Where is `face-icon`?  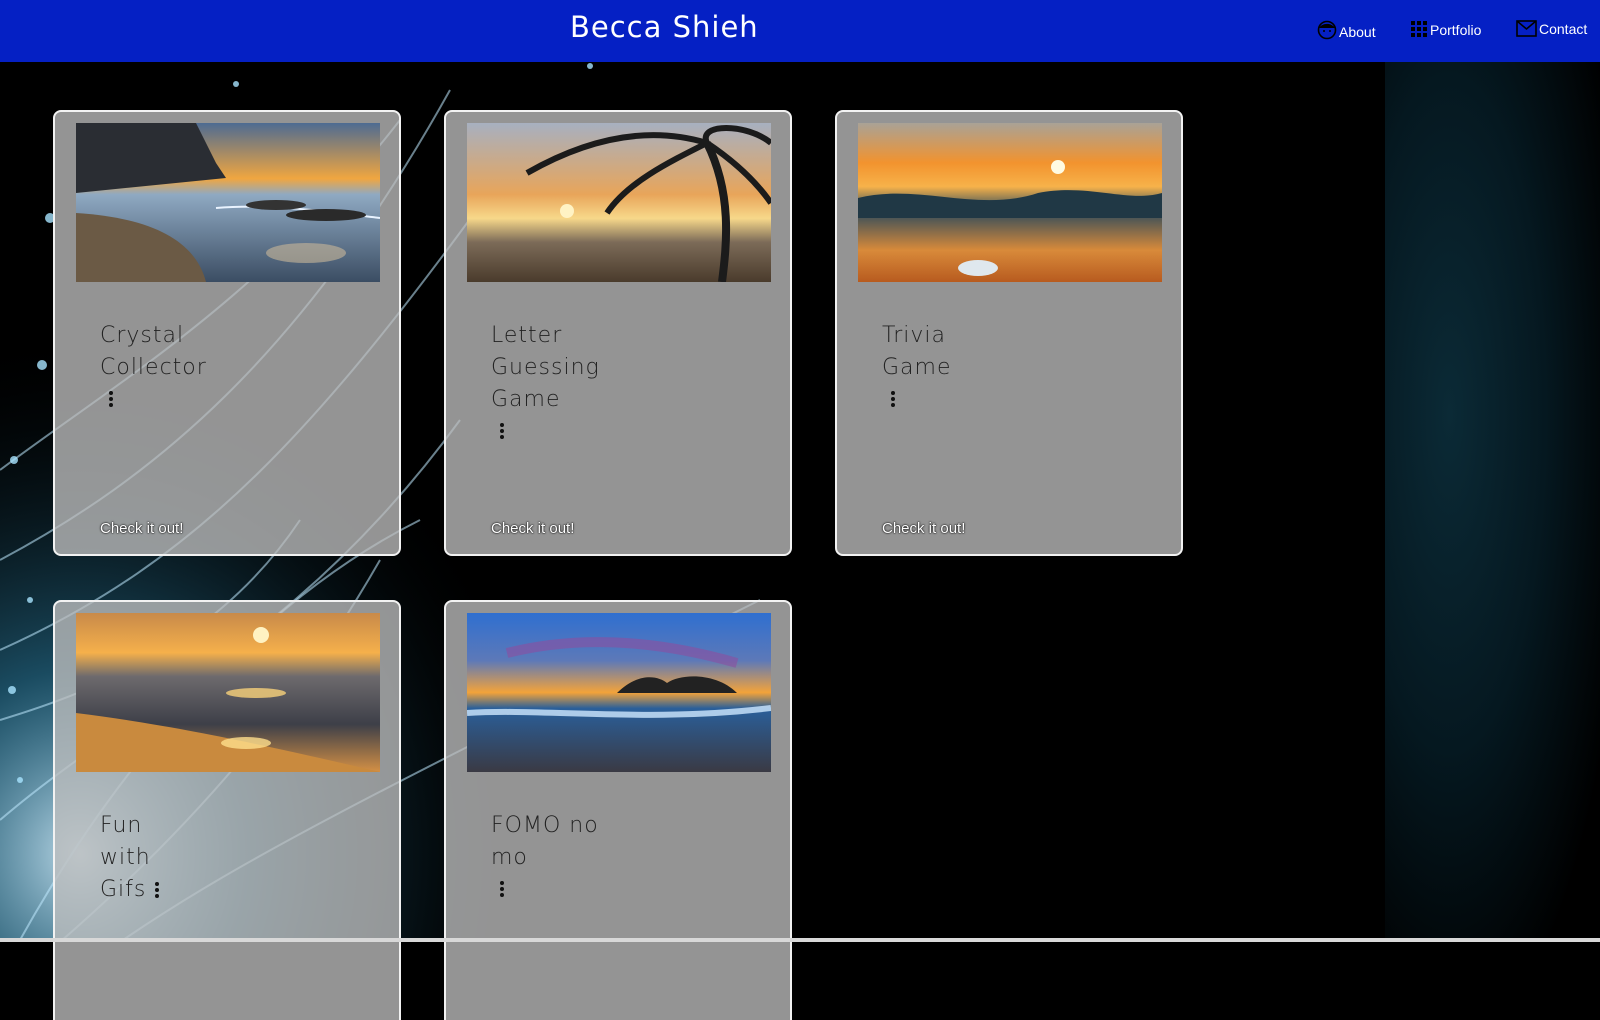 face-icon is located at coordinates (1327, 30).